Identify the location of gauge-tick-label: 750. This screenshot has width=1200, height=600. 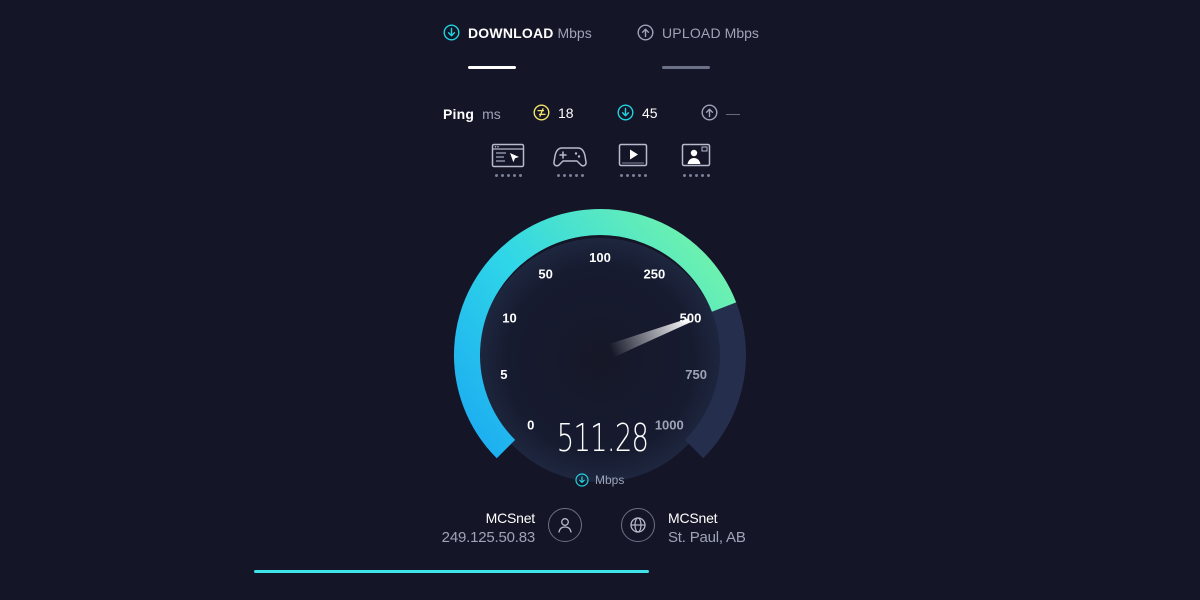
(696, 374).